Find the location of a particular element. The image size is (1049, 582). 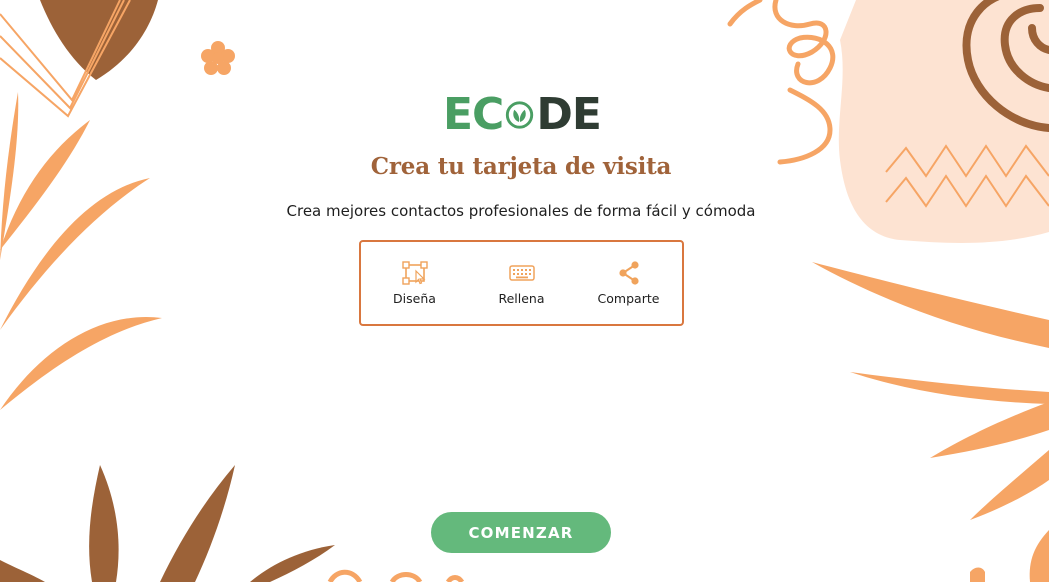

leaf-o-icon is located at coordinates (520, 115).